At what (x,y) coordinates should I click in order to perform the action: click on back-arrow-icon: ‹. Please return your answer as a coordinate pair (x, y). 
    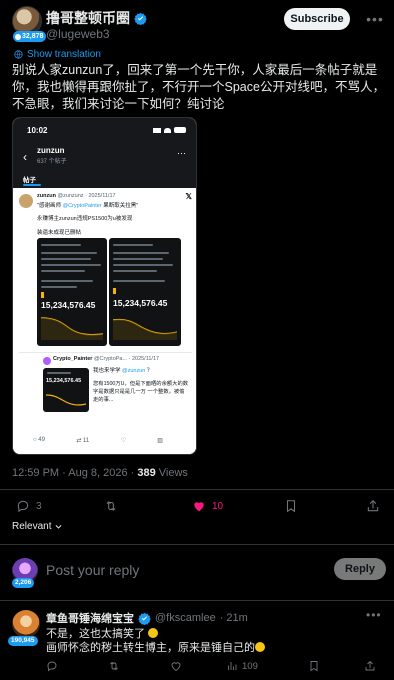
    Looking at the image, I should click on (25, 157).